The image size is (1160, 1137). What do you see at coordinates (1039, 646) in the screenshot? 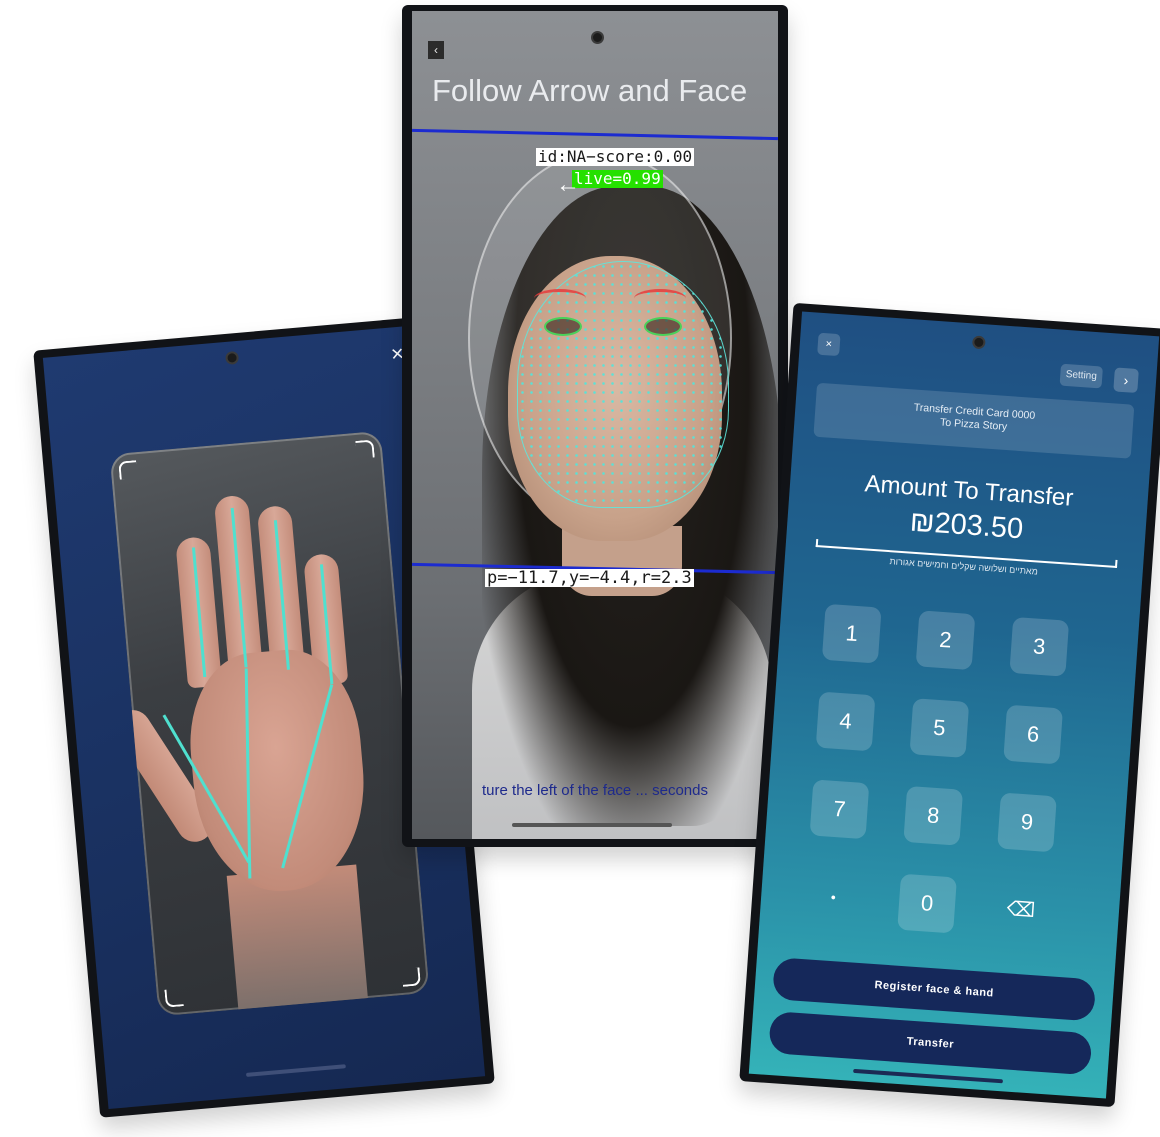
I see `key-3: 3` at bounding box center [1039, 646].